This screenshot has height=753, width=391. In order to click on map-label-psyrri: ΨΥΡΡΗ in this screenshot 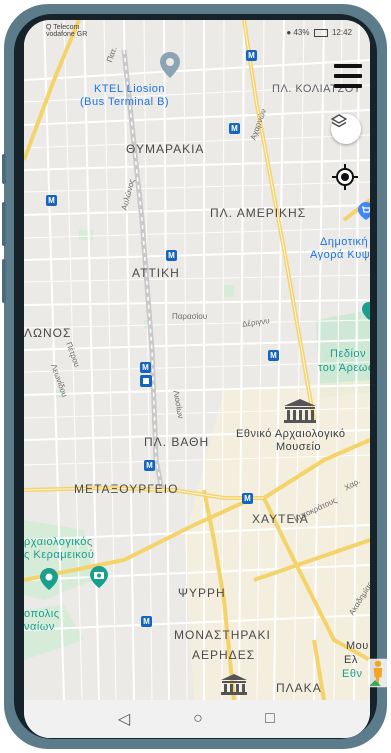, I will do `click(202, 593)`.